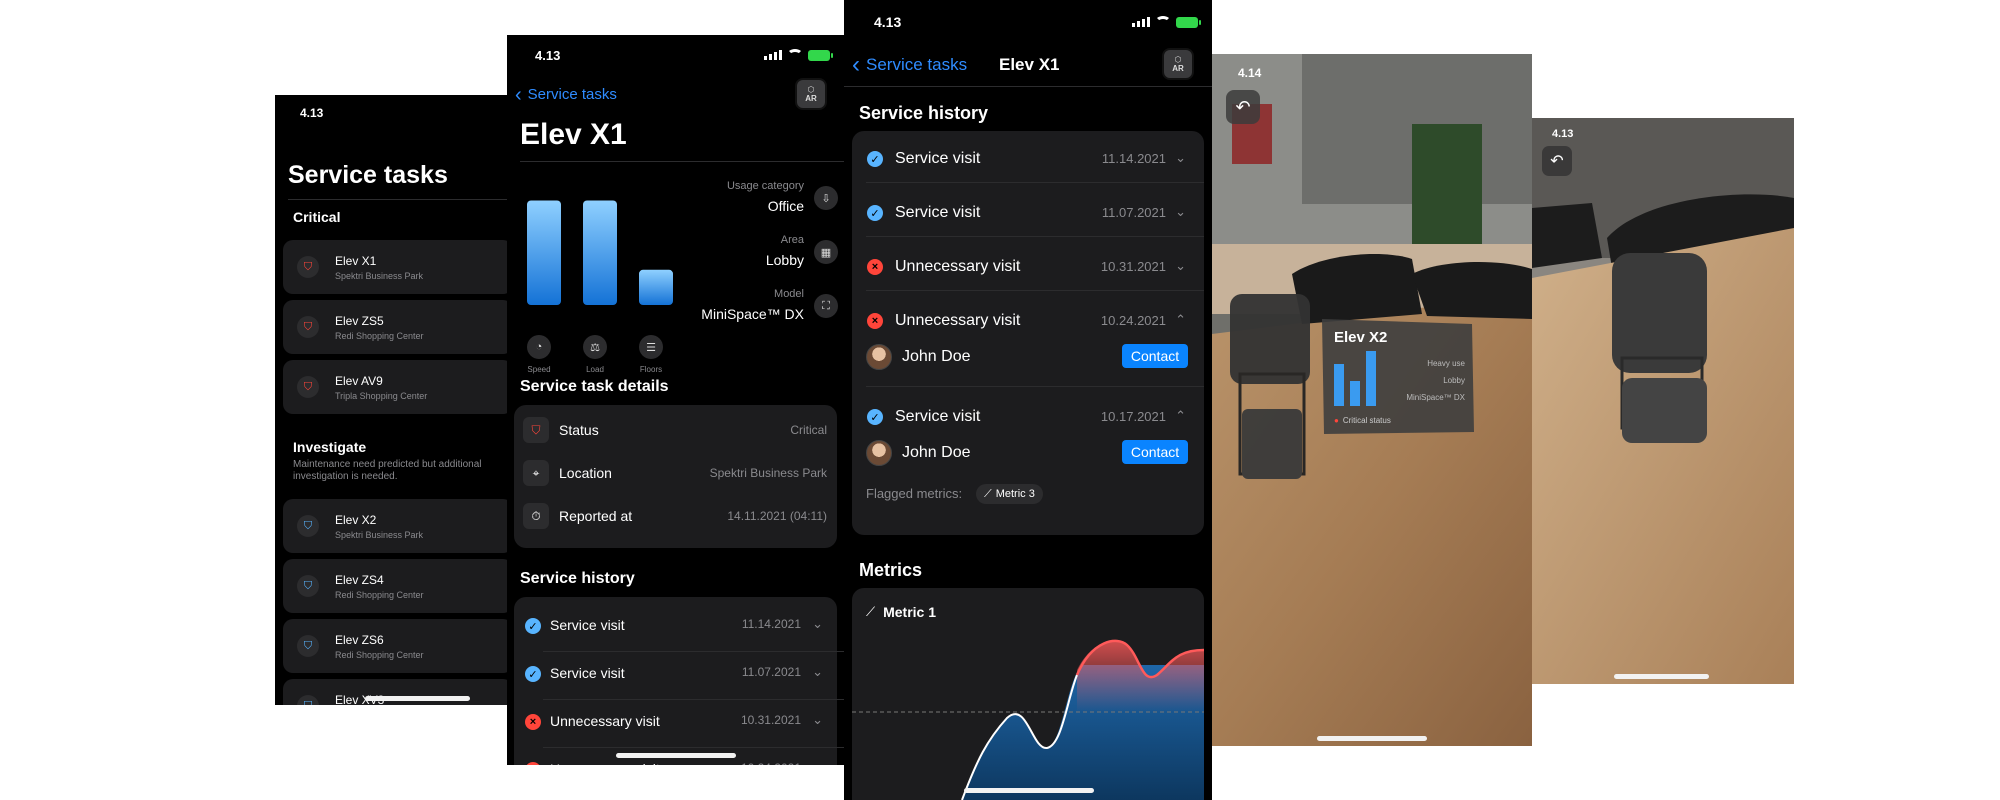 This screenshot has height=800, width=2000. I want to click on ar-card-row: Lobby, so click(1454, 380).